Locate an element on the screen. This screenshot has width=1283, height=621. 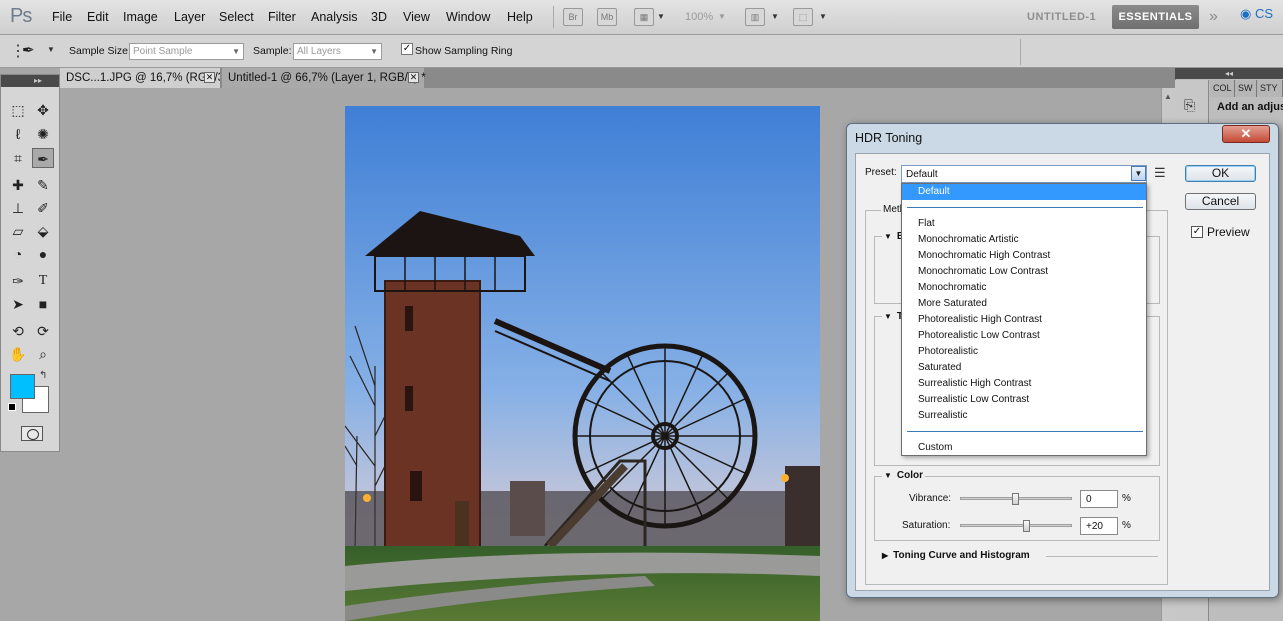
menu-view: View is located at coordinates (416, 17).